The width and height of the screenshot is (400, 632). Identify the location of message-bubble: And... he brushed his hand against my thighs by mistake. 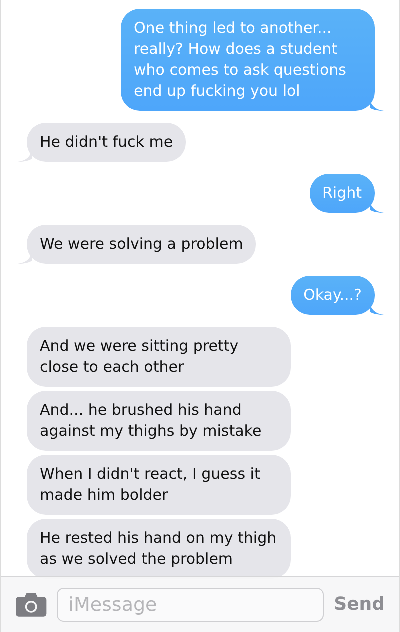
(159, 421).